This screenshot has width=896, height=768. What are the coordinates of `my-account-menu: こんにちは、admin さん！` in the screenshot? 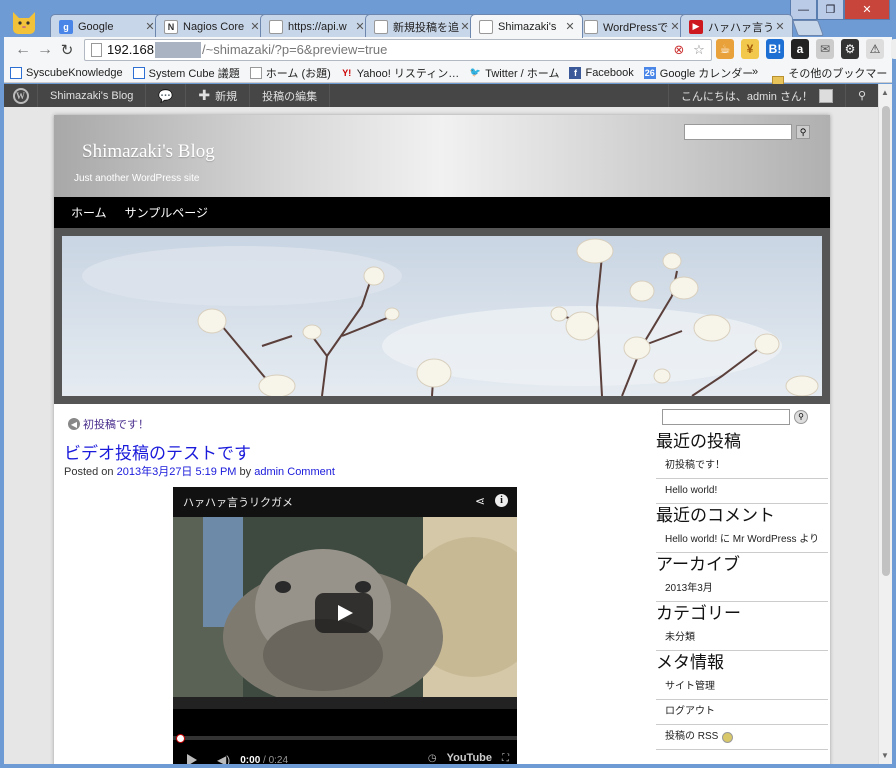 It's located at (756, 95).